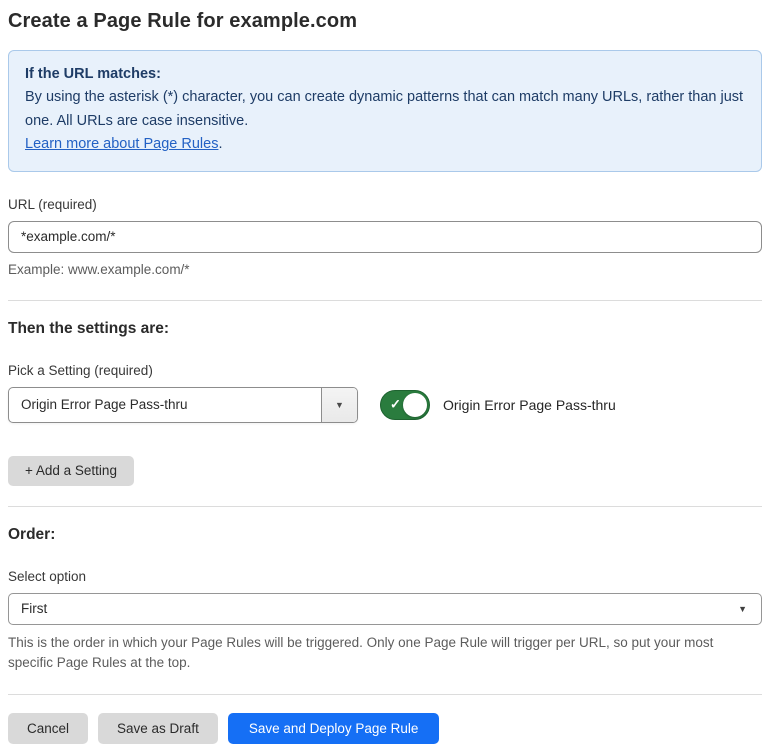 Image resolution: width=770 pixels, height=744 pixels. I want to click on settings-section-heading: Then the settings are:, so click(89, 328).